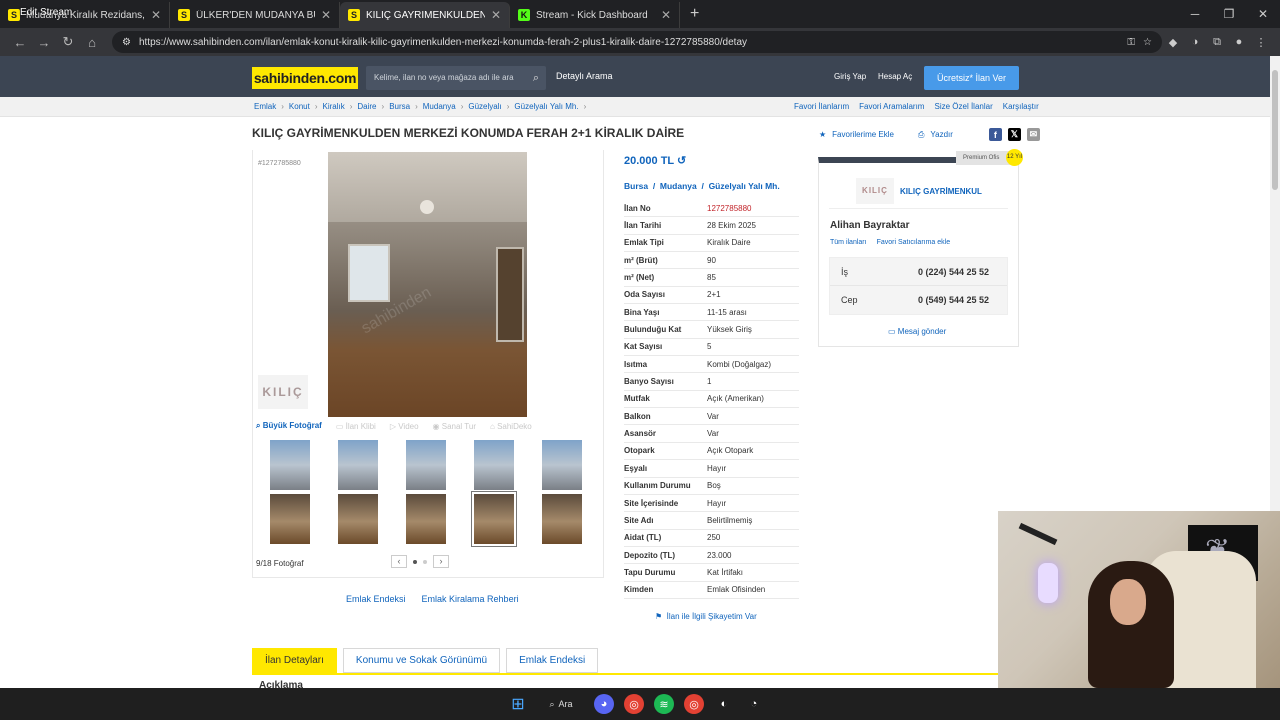  Describe the element at coordinates (681, 161) in the screenshot. I see `price-history-icon: ↺` at that location.